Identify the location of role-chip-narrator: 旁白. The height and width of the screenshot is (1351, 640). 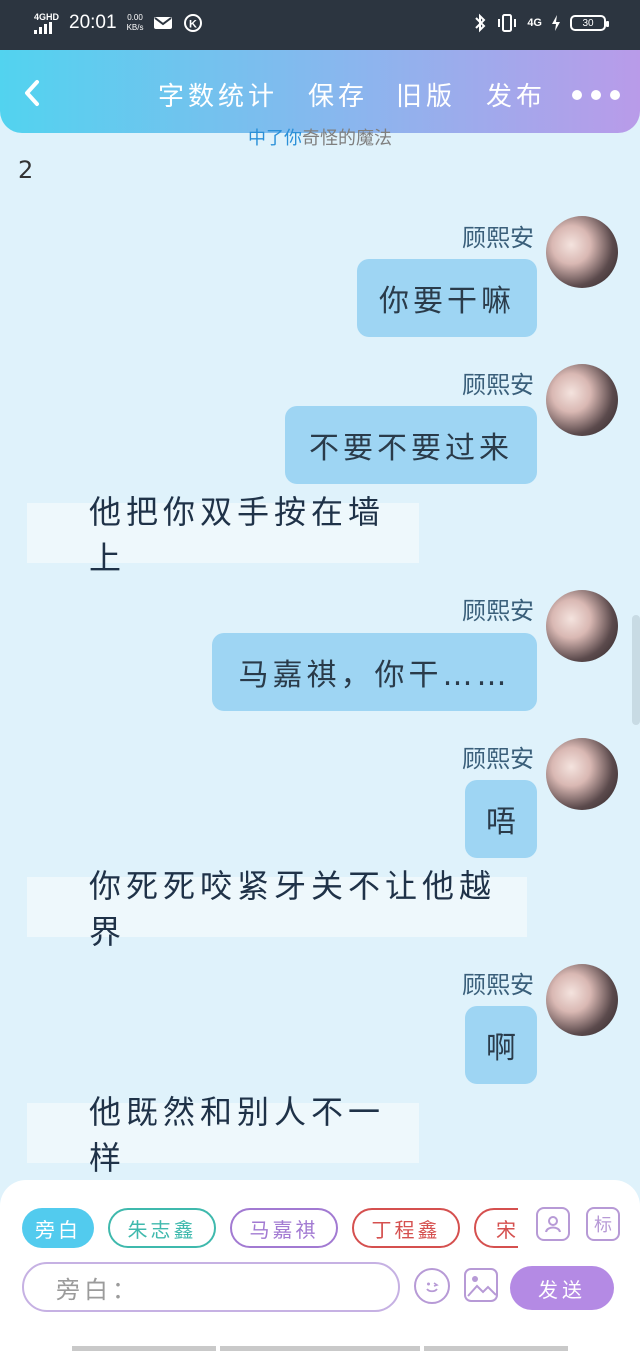
(58, 1228).